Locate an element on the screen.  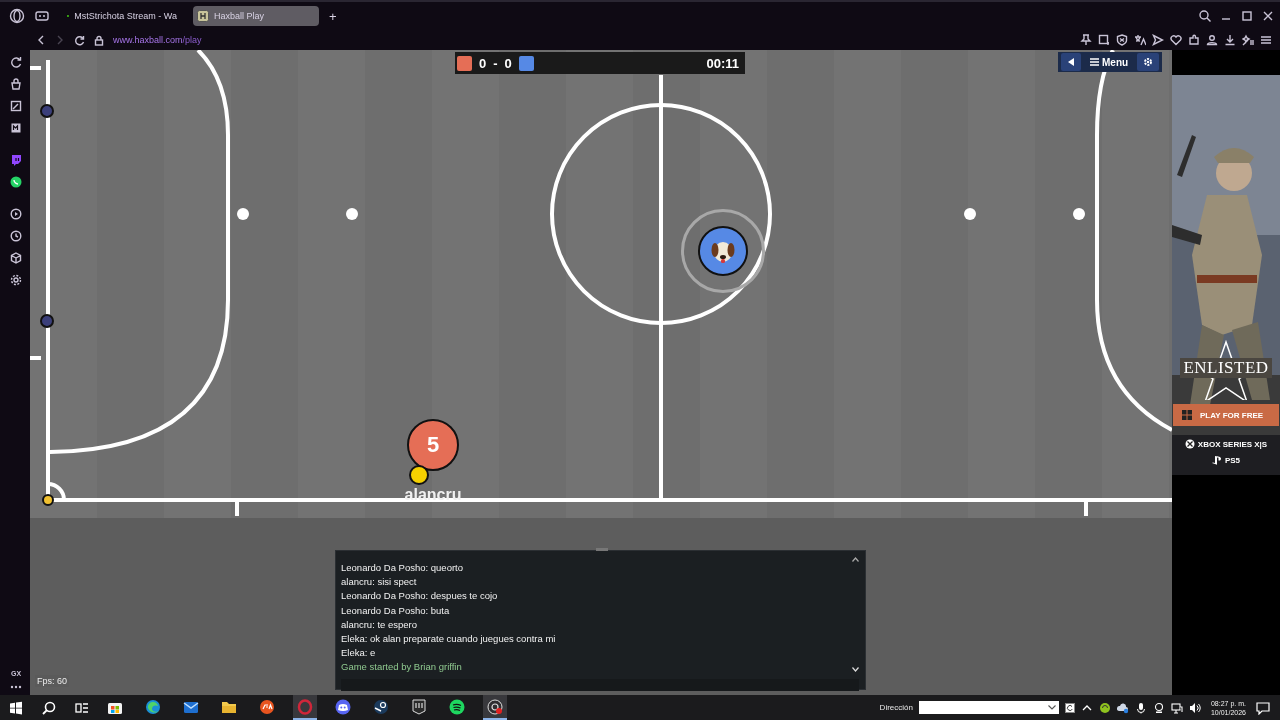
twitch-icon is located at coordinates (16, 160).